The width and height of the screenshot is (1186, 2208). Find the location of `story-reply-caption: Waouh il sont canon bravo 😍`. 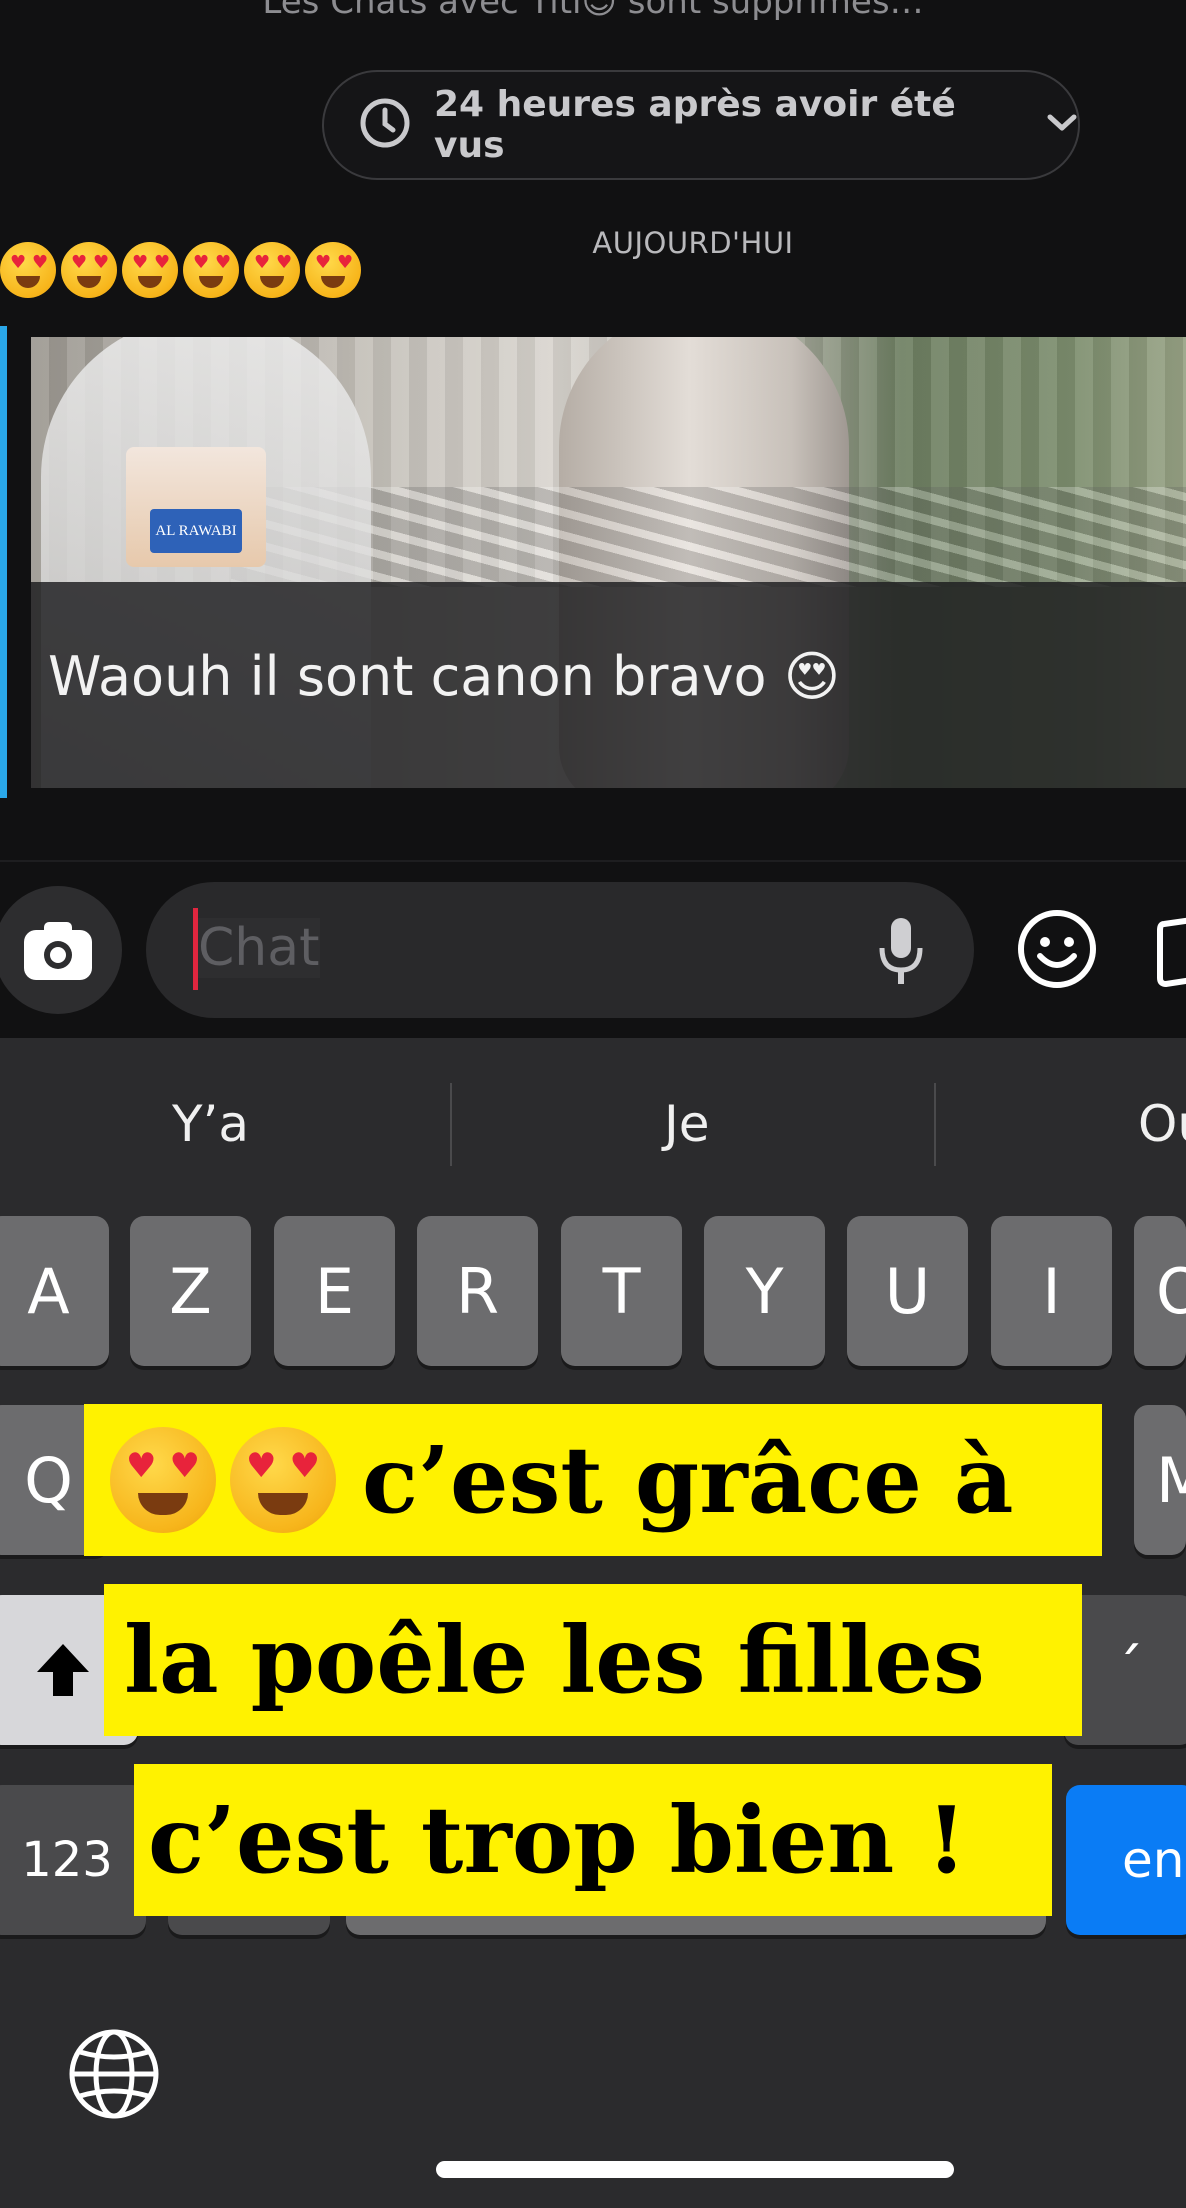

story-reply-caption: Waouh il sont canon bravo 😍 is located at coordinates (444, 676).